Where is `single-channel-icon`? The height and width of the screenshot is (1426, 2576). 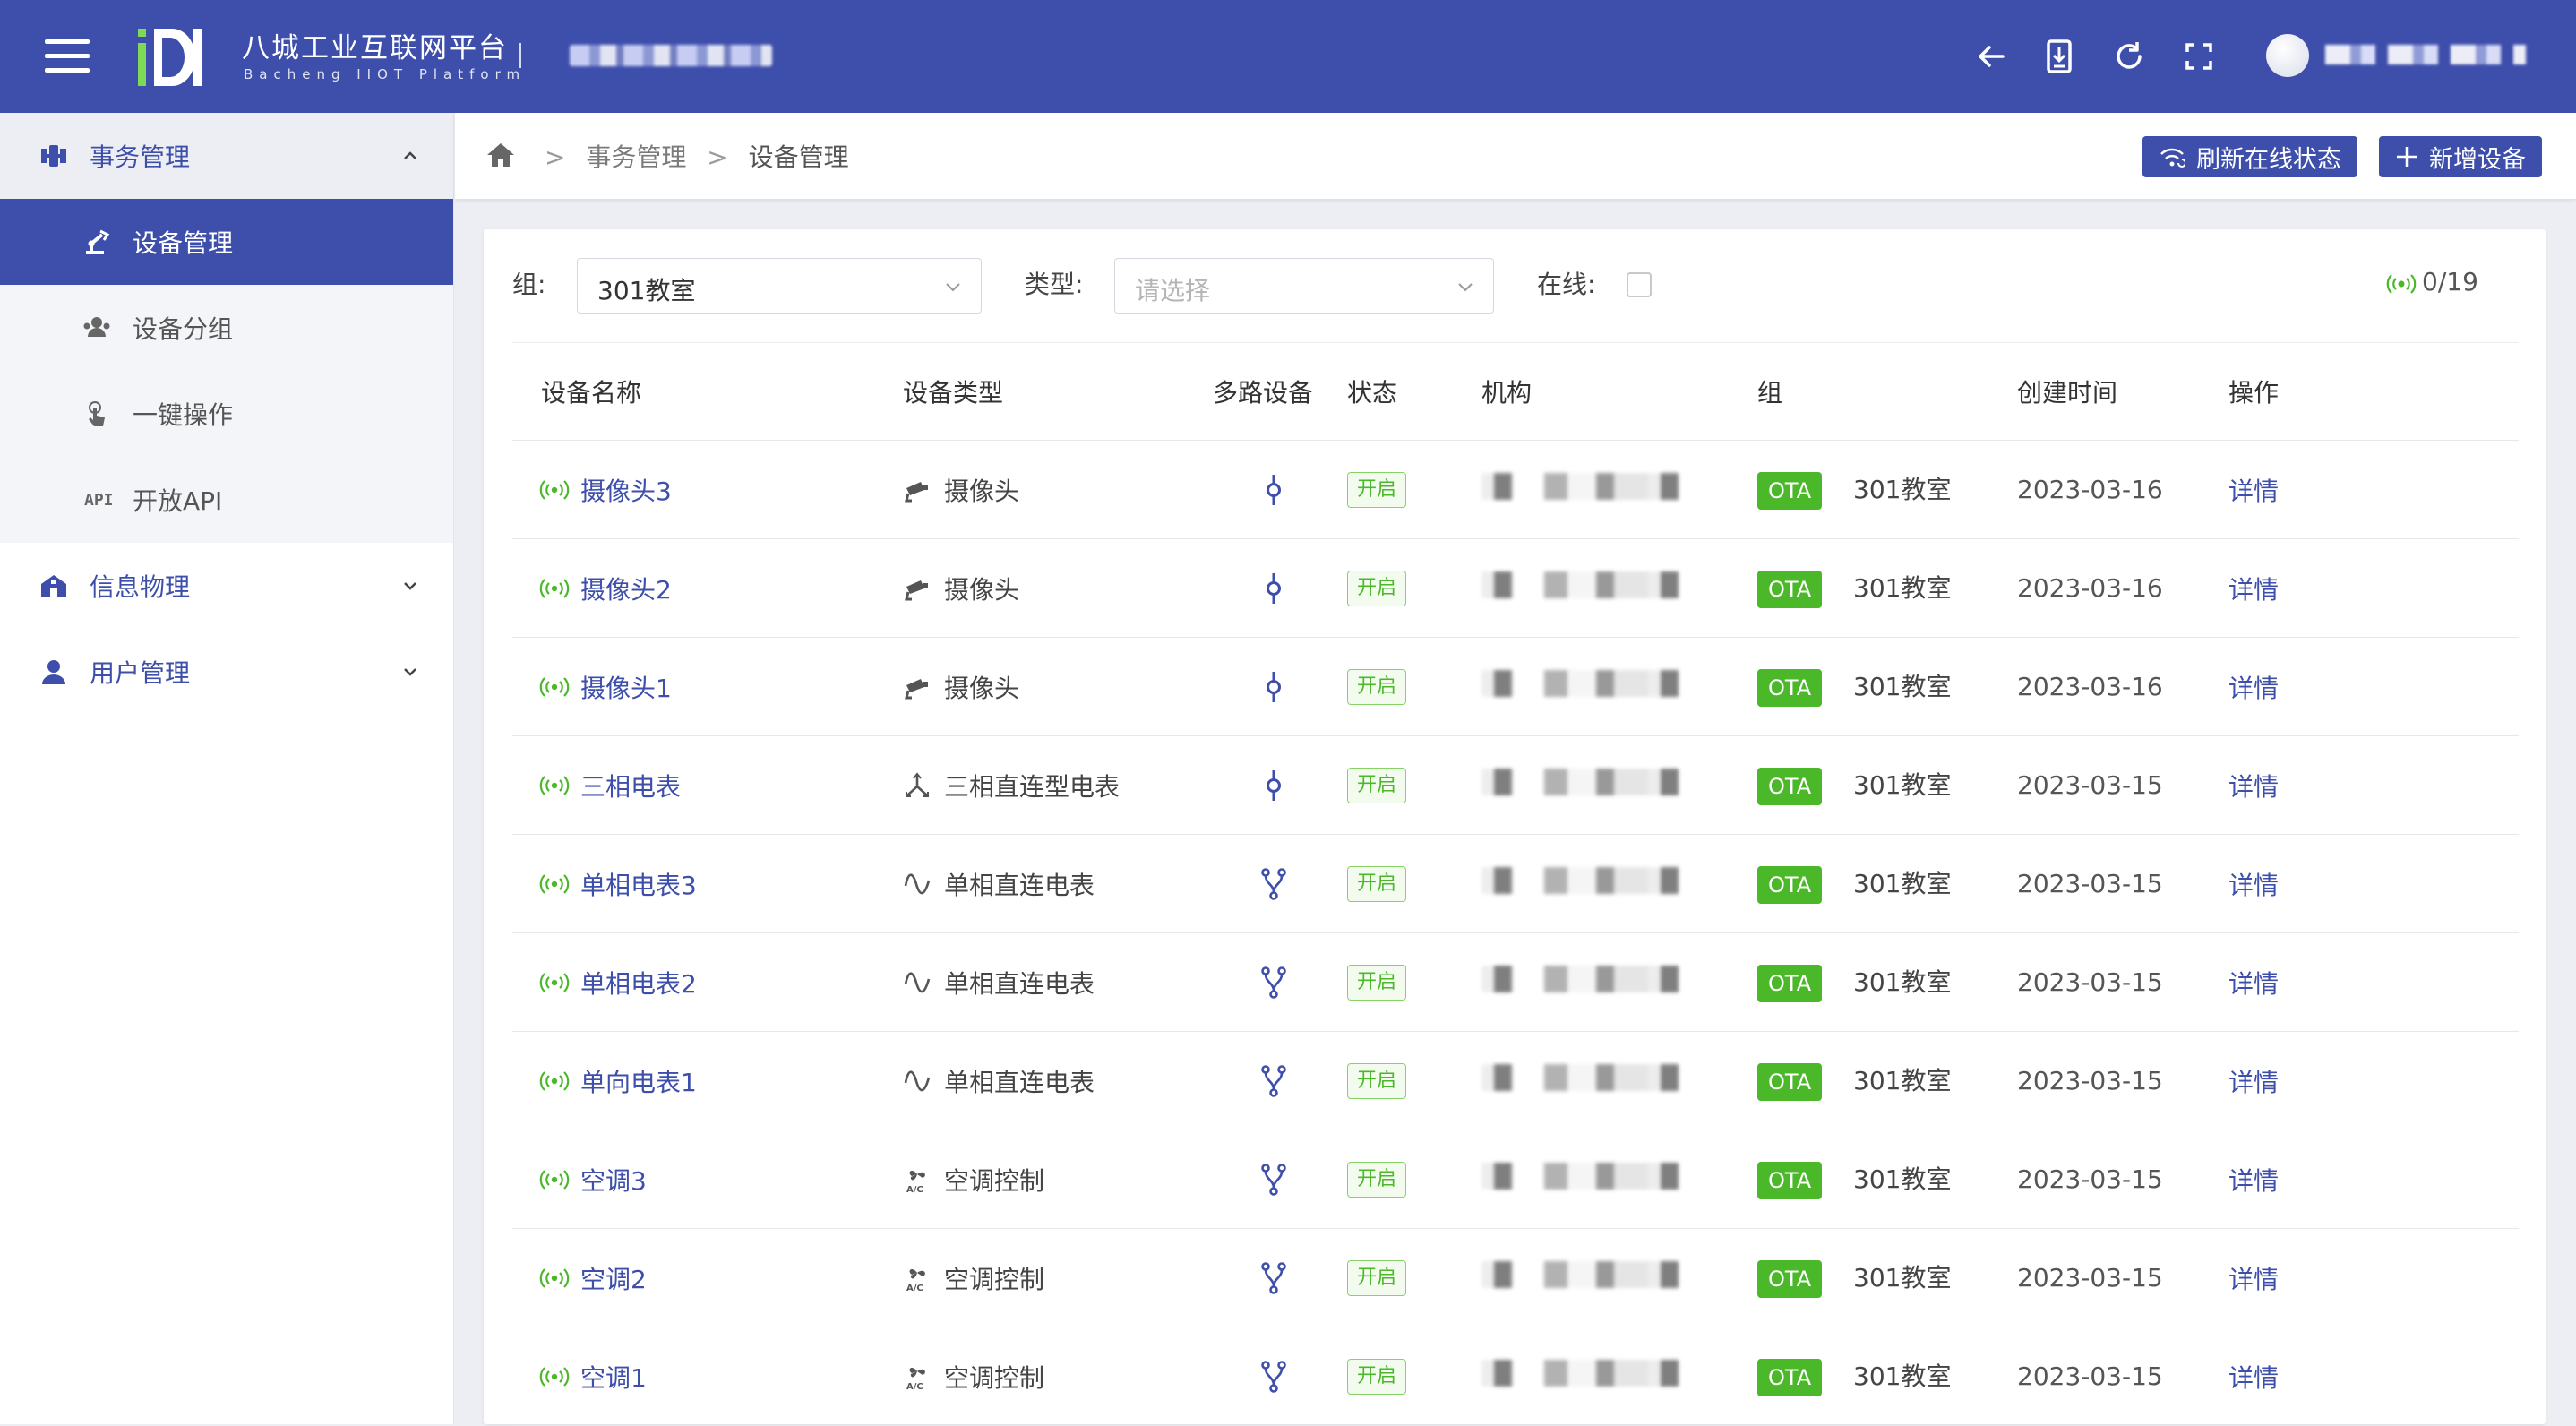 single-channel-icon is located at coordinates (1274, 588).